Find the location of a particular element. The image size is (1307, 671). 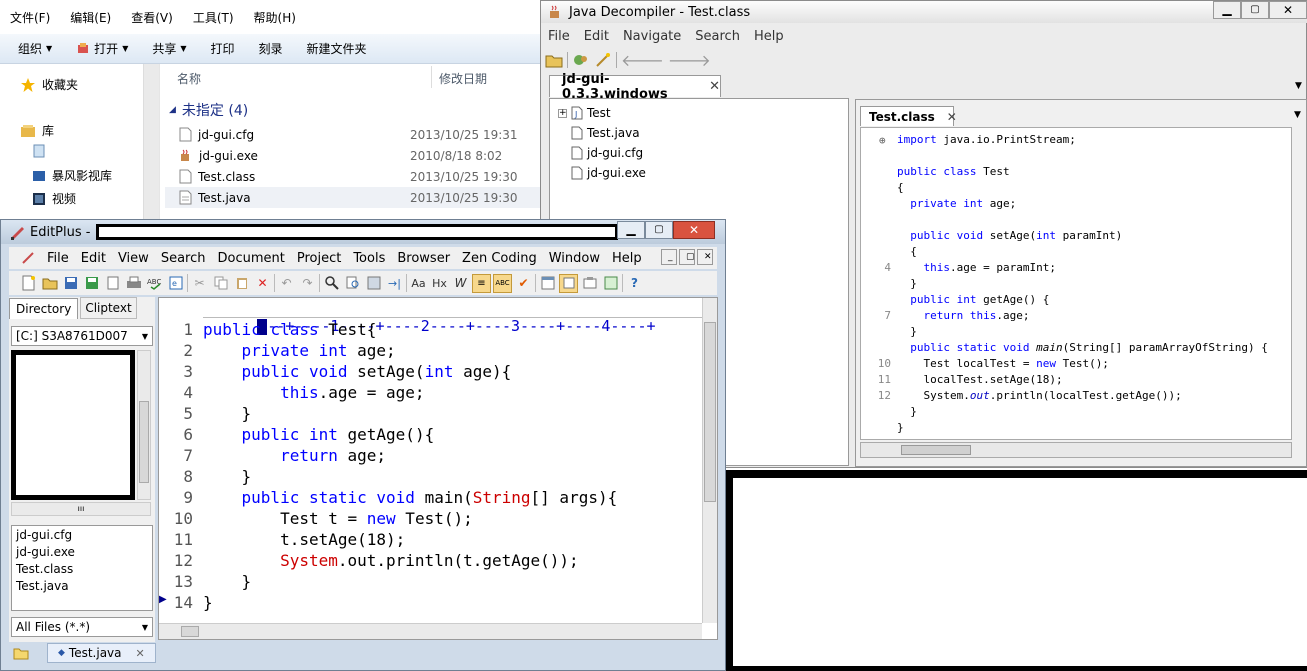

drive-select: [C:] S3A8761D007 ▼ is located at coordinates (82, 336).